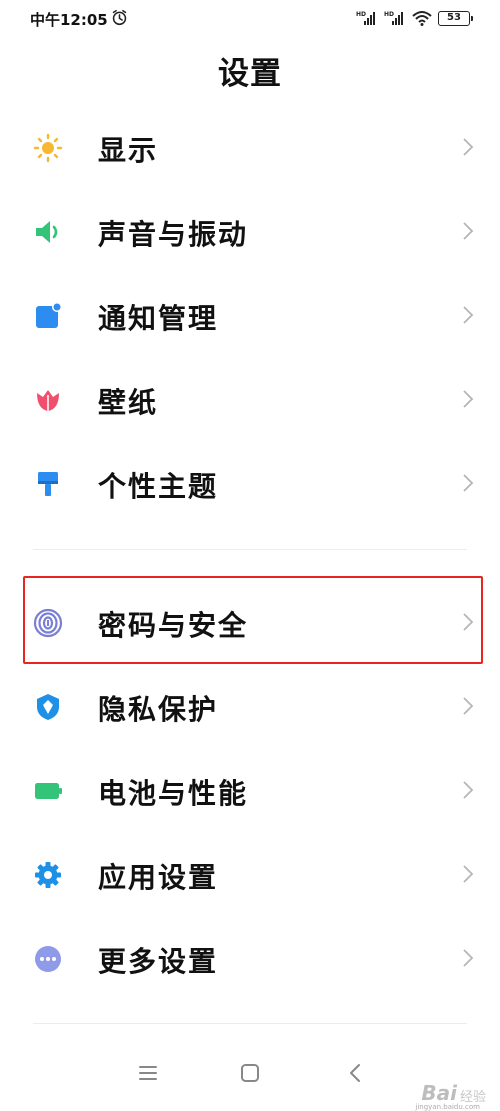 The height and width of the screenshot is (1111, 500). What do you see at coordinates (158, 961) in the screenshot?
I see `settings-item-label: 更多设置` at bounding box center [158, 961].